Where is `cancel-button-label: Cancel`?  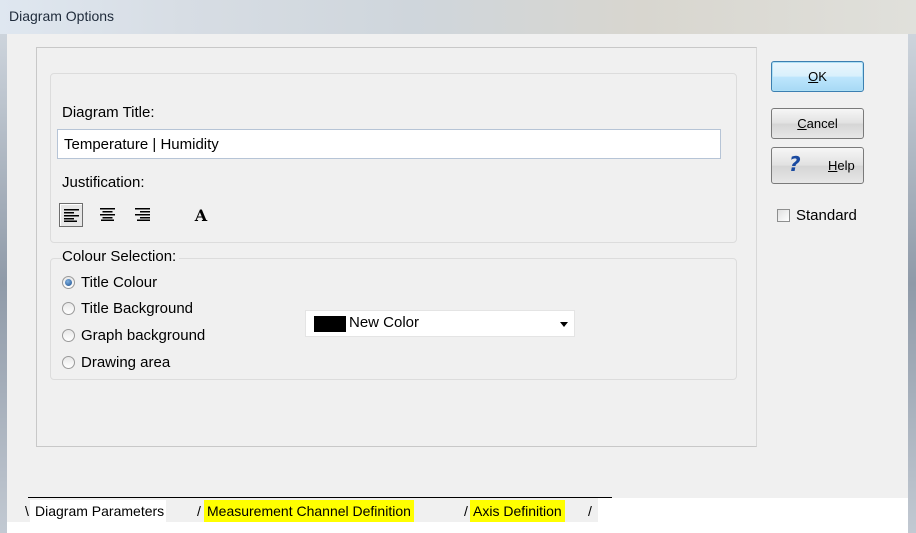
cancel-button-label: Cancel is located at coordinates (817, 123).